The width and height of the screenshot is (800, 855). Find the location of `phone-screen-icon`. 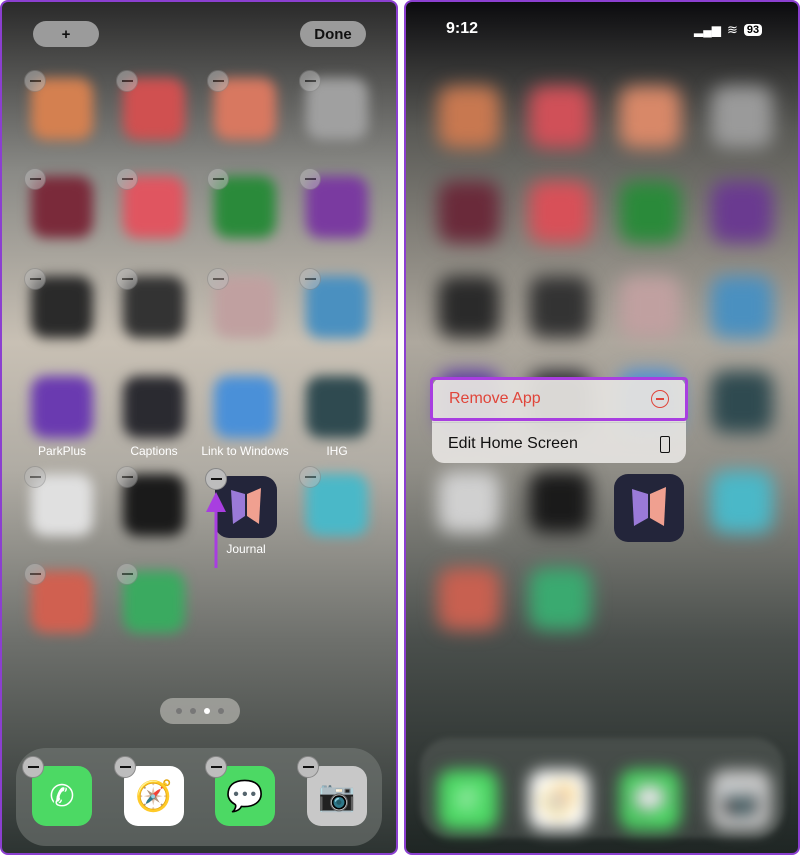

phone-screen-icon is located at coordinates (665, 444).